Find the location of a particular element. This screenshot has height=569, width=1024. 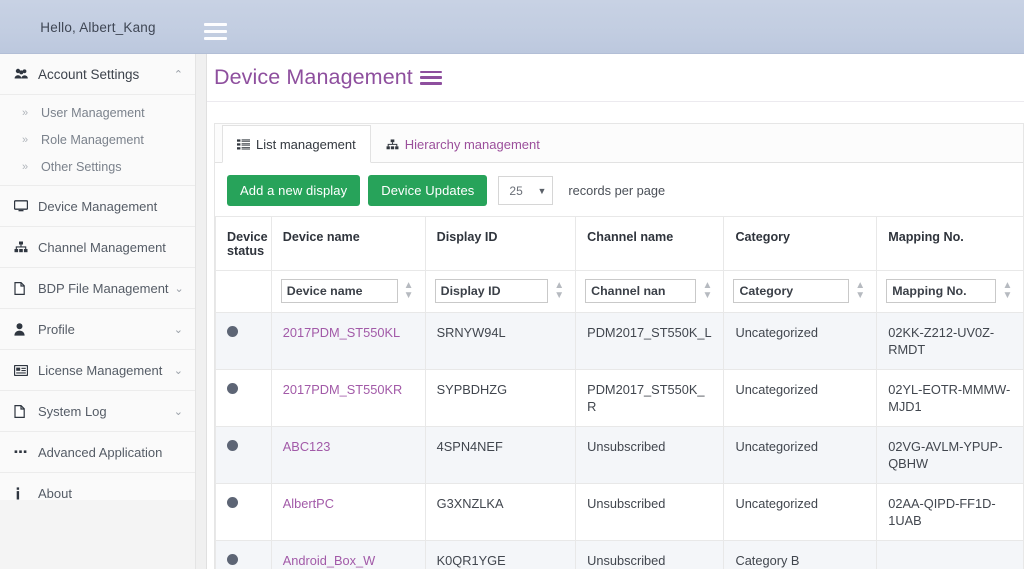

cell-display-id: 4SPN4NEF is located at coordinates (500, 455).